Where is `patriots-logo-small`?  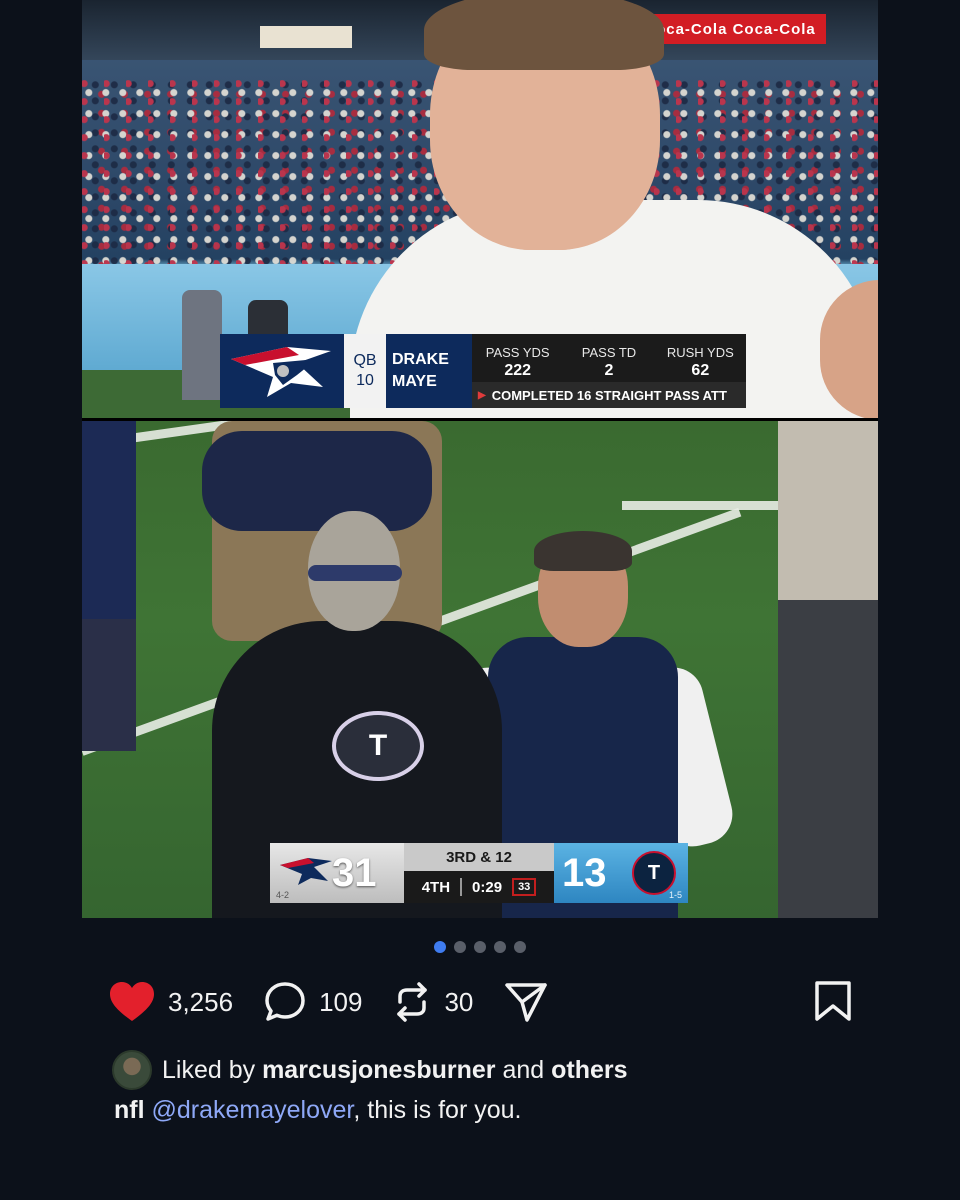 patriots-logo-small is located at coordinates (306, 871).